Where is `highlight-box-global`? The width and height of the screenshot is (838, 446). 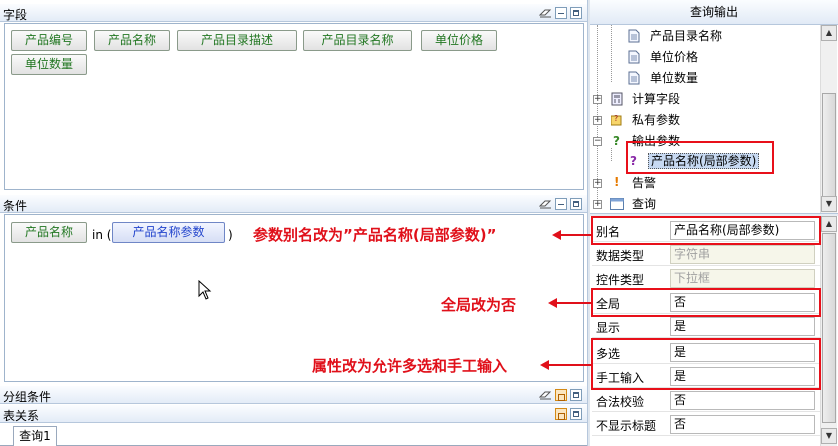 highlight-box-global is located at coordinates (706, 302).